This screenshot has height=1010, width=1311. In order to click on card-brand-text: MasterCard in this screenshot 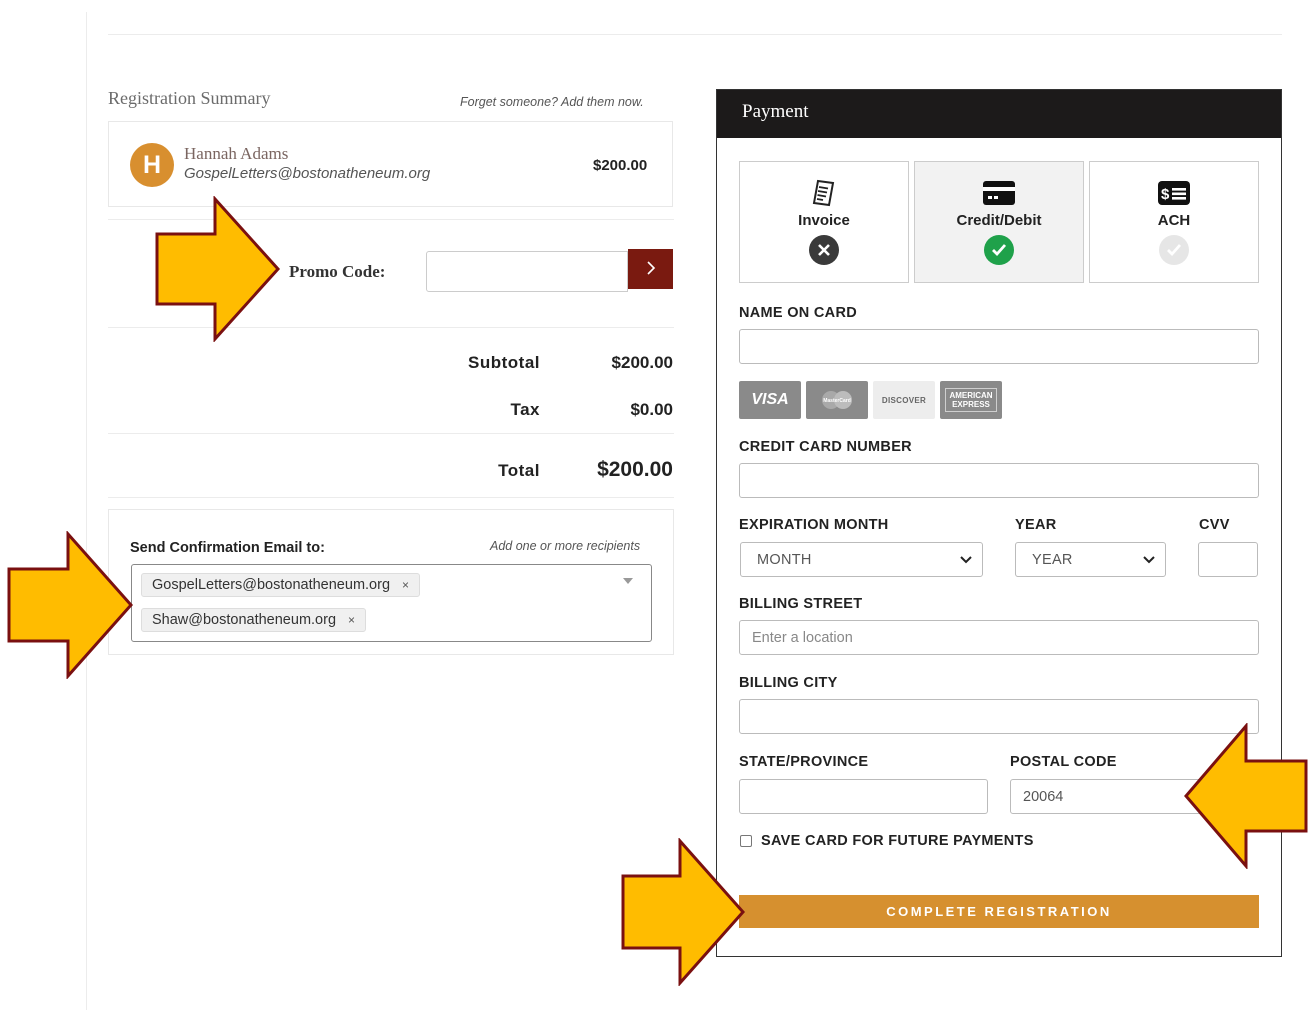, I will do `click(837, 401)`.